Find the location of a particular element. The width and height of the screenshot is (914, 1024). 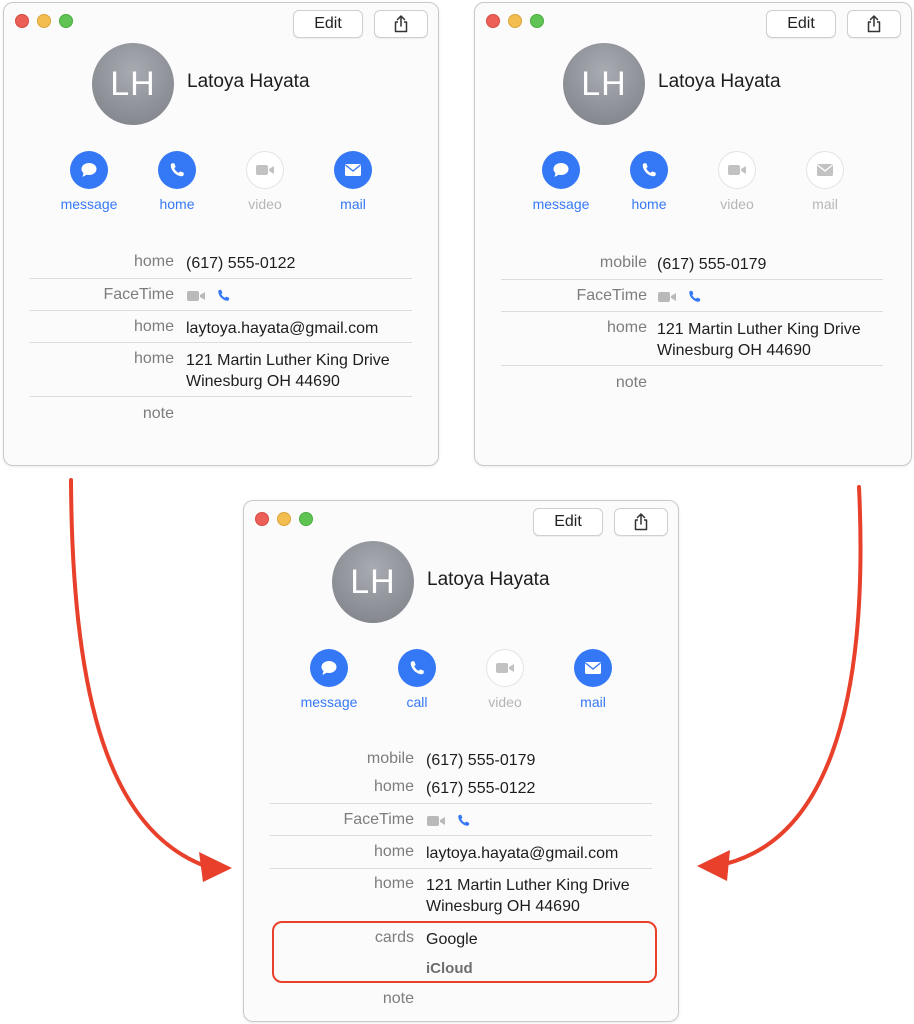

left-merge-arrow is located at coordinates (150, 680).